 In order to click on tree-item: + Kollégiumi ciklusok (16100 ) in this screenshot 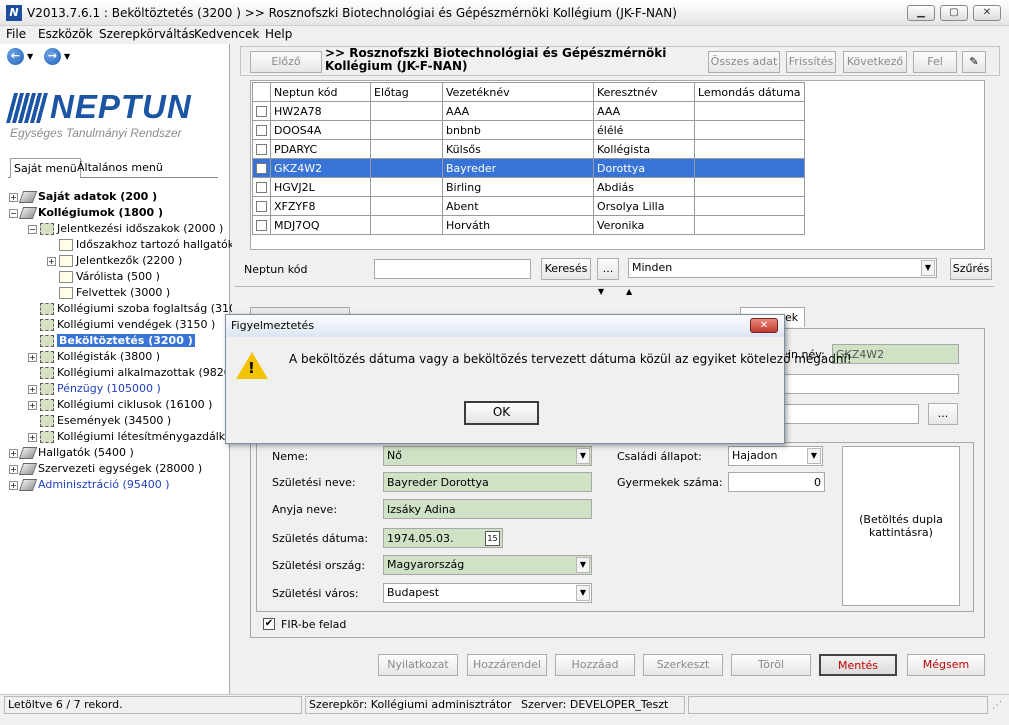, I will do `click(120, 405)`.